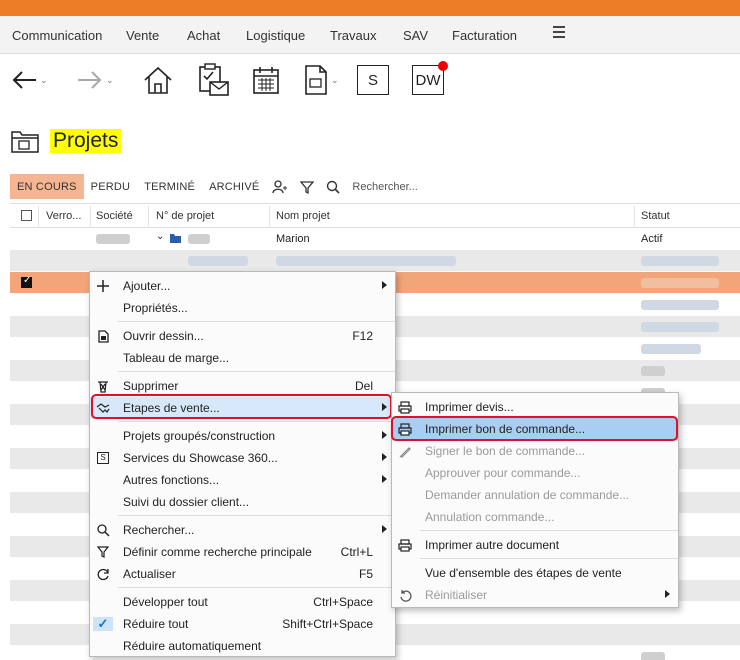 The image size is (740, 660). Describe the element at coordinates (203, 35) in the screenshot. I see `menu-achat: Achat` at that location.